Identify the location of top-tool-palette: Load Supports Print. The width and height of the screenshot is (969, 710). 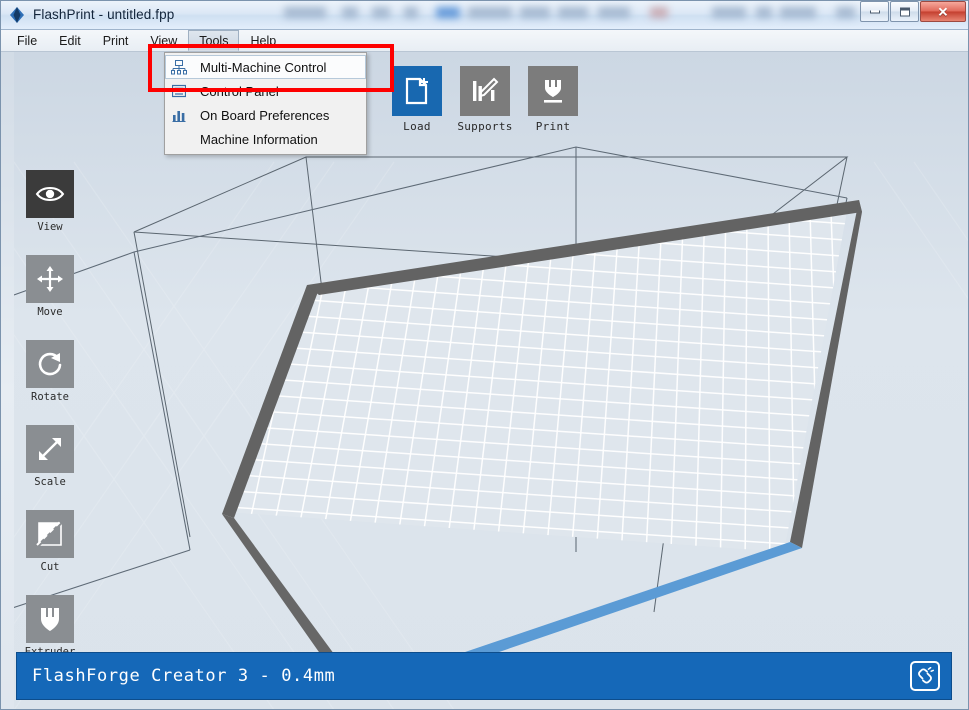
(485, 99).